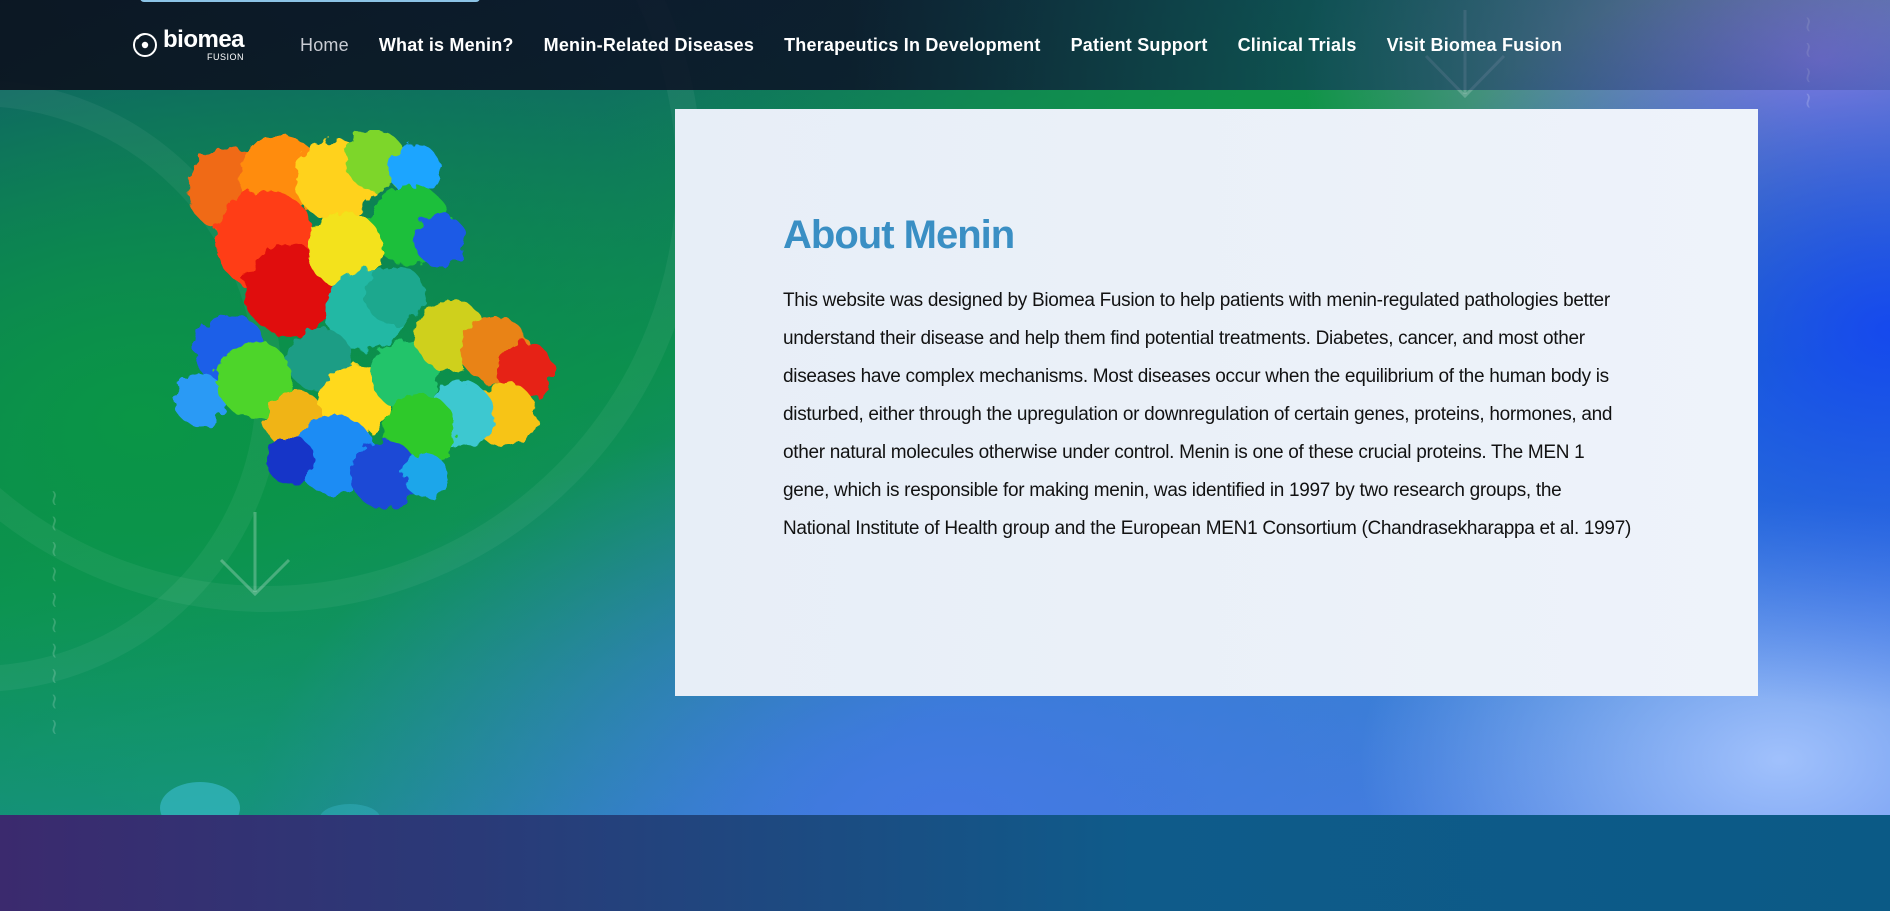 This screenshot has height=911, width=1890. What do you see at coordinates (270, 798) in the screenshot?
I see `protein-fragment-illustration` at bounding box center [270, 798].